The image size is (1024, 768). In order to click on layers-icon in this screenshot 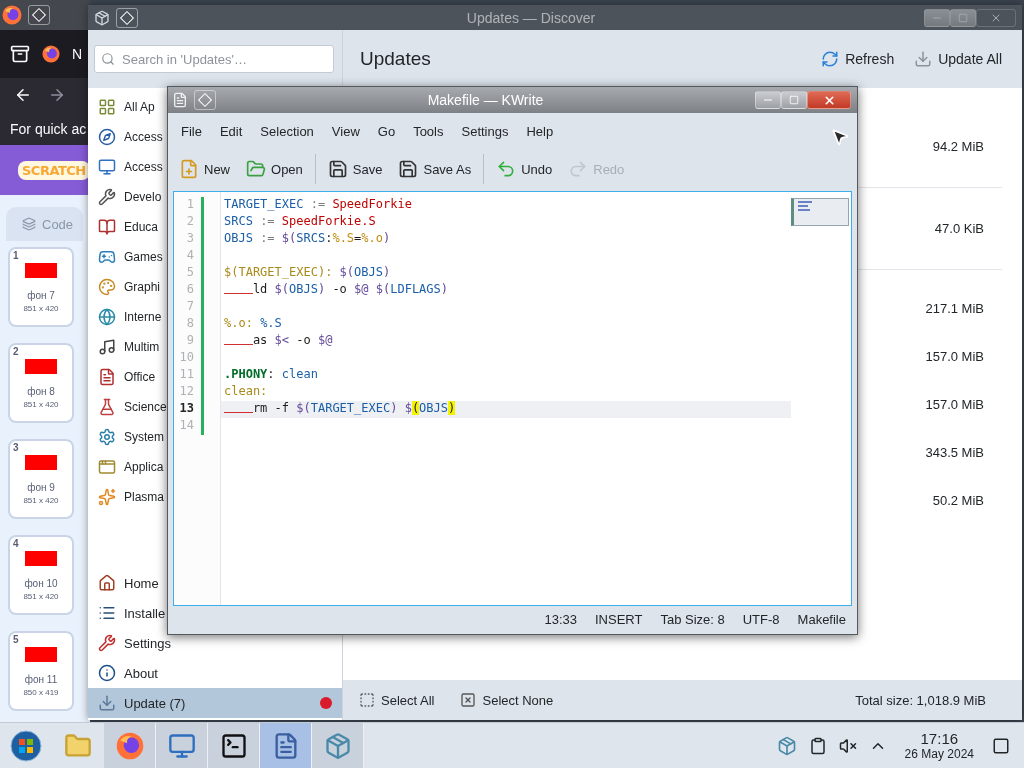, I will do `click(29, 224)`.